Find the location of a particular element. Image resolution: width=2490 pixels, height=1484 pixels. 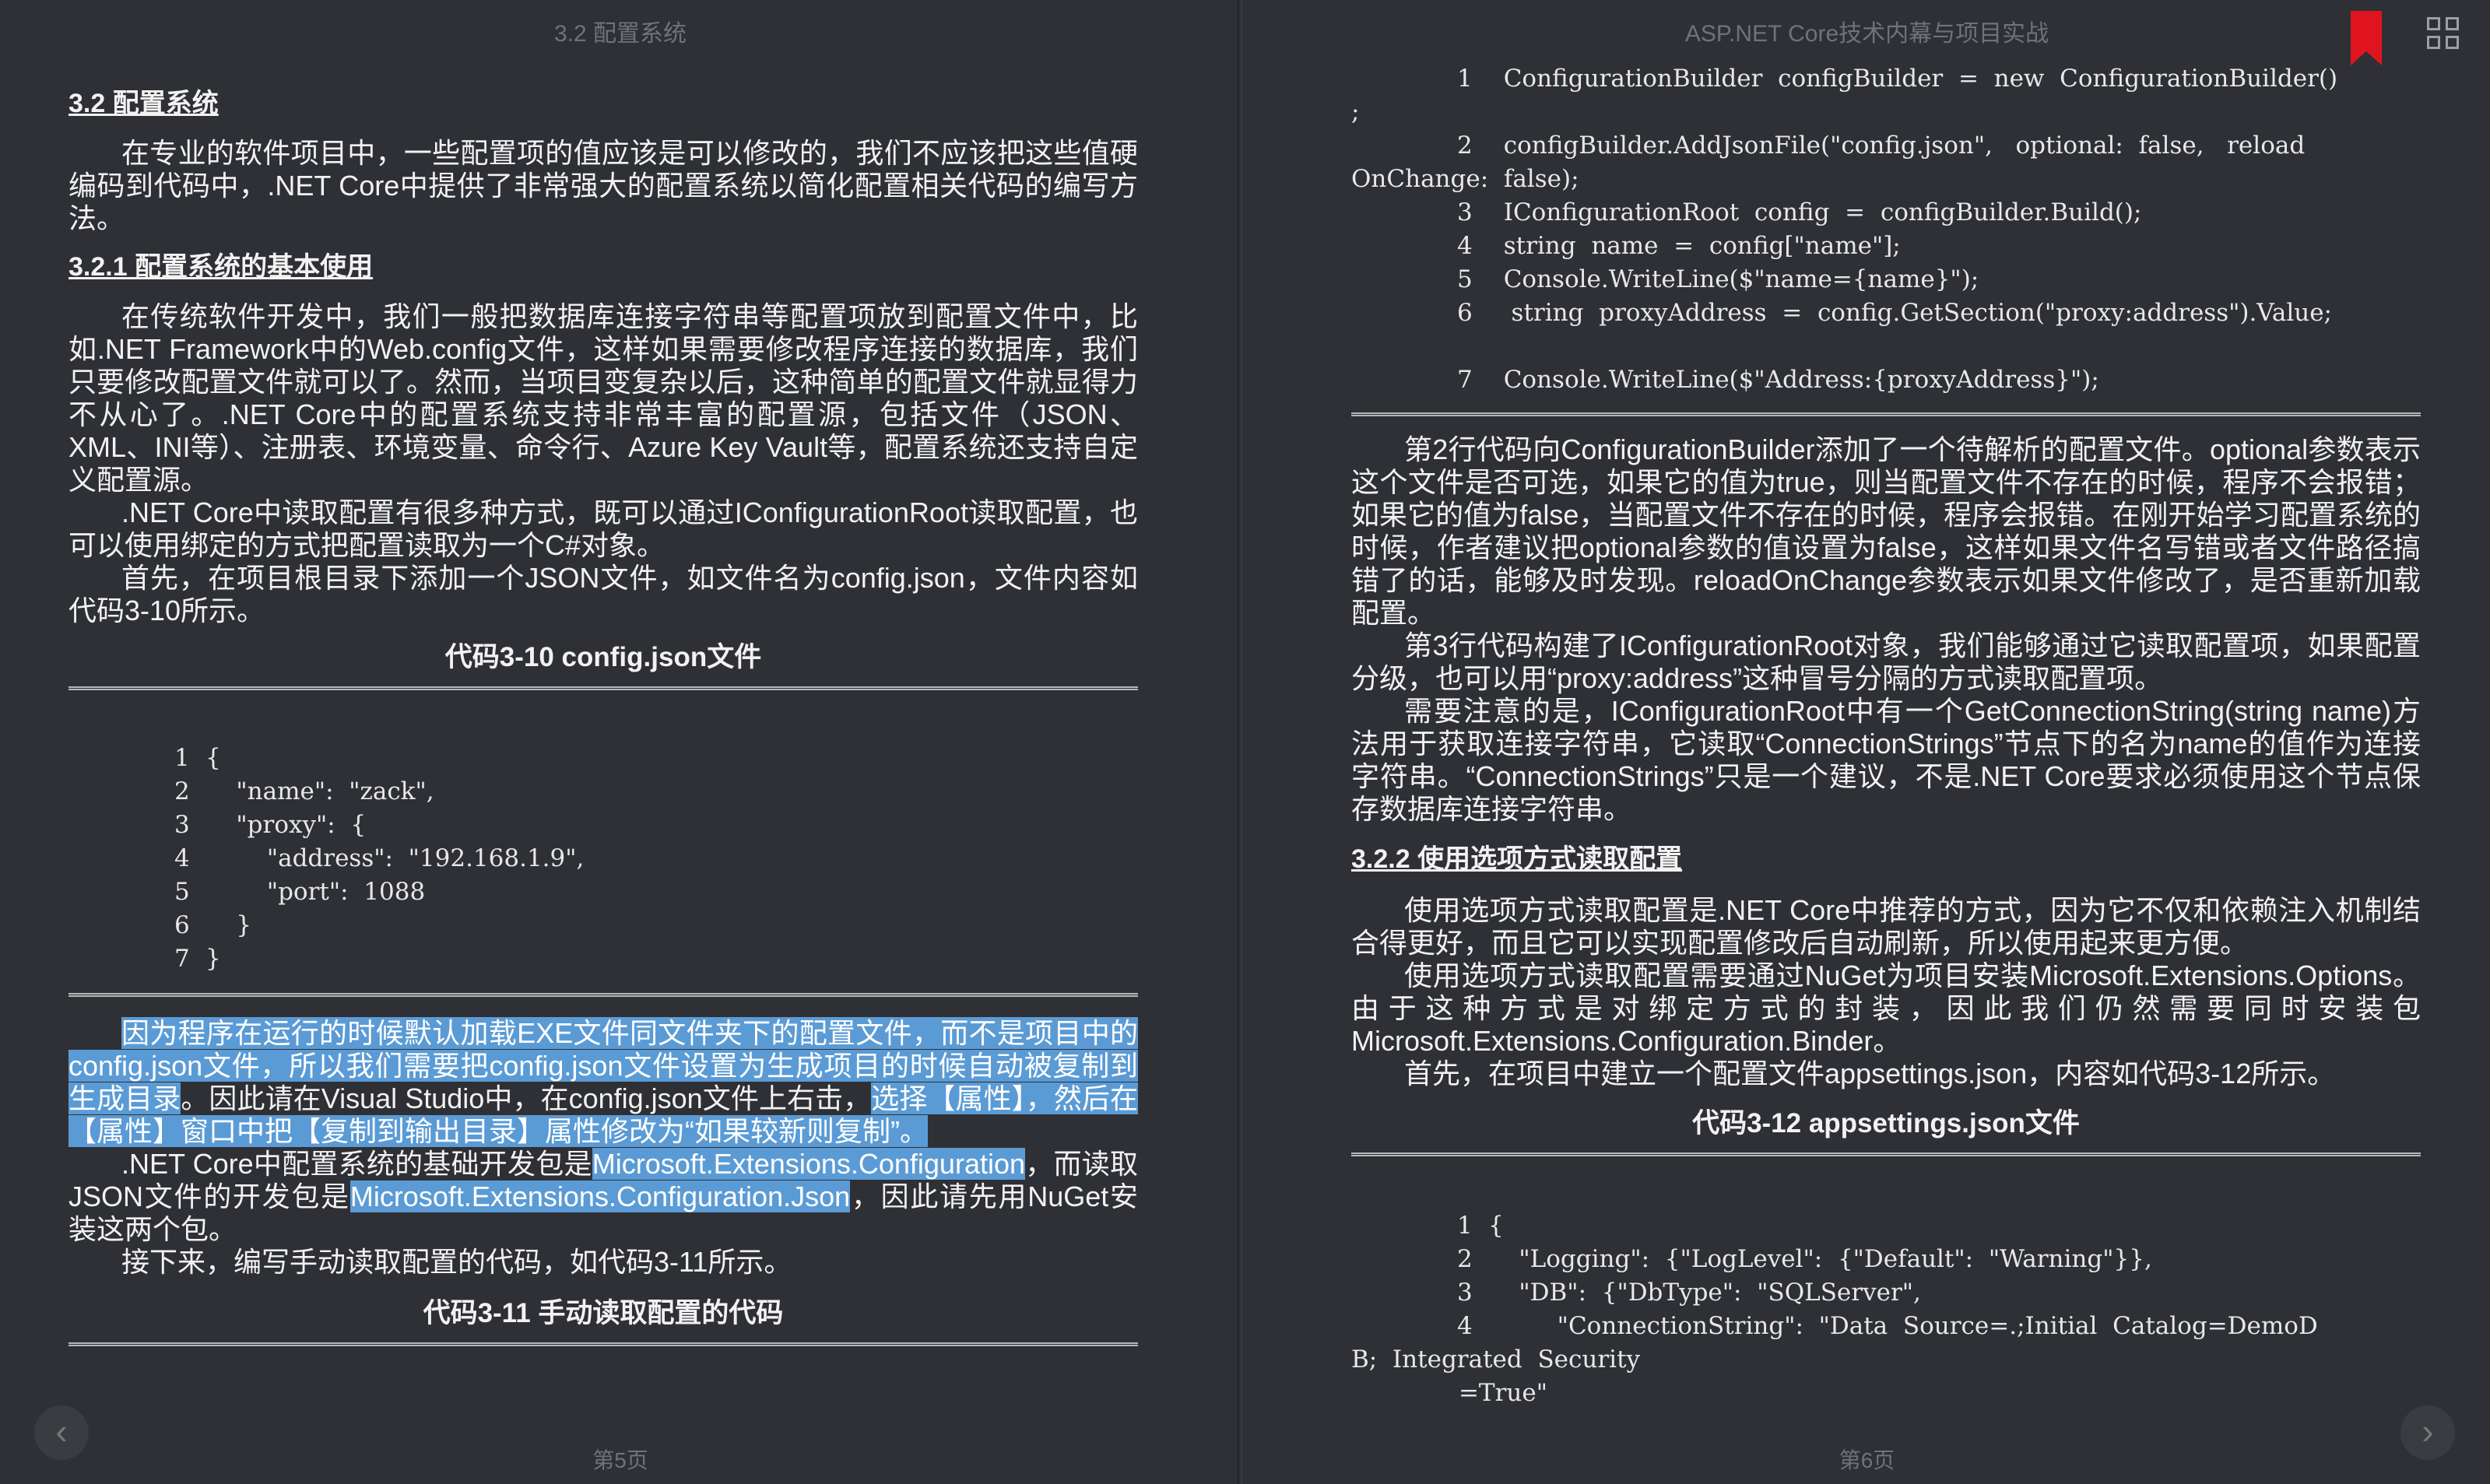

code-line: B; Integrated Security is located at coordinates (1886, 1360).